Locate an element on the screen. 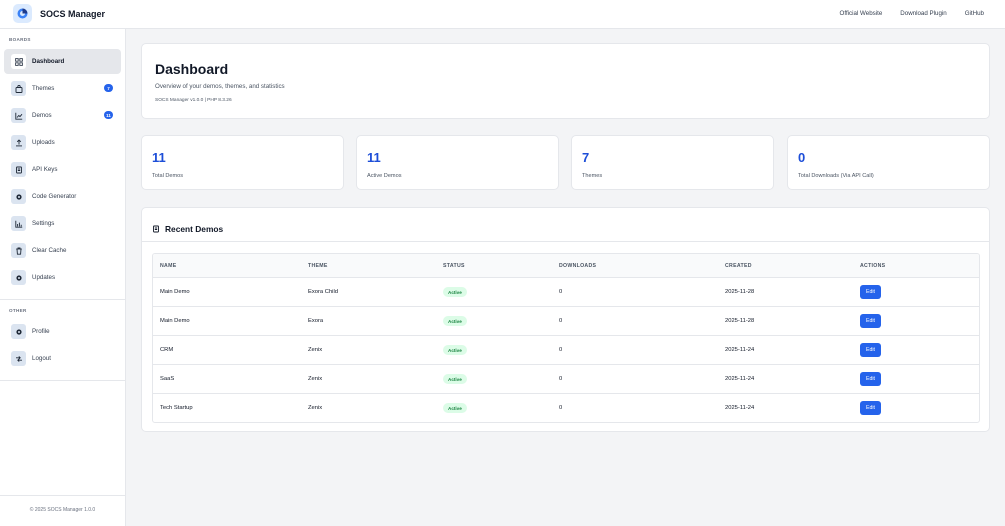 The image size is (1005, 526). cell-name: Tech Startup is located at coordinates (176, 408).